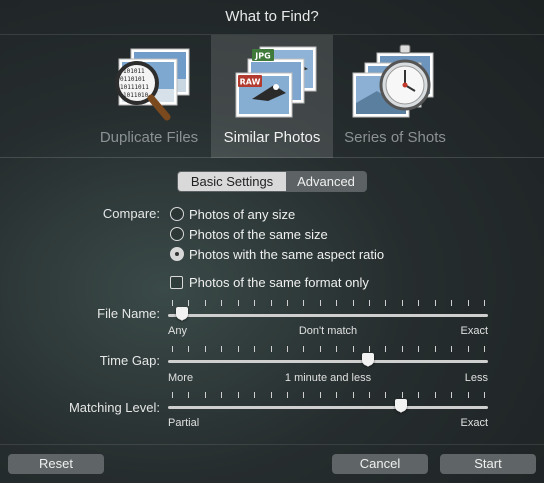 The width and height of the screenshot is (544, 483). What do you see at coordinates (287, 254) in the screenshot?
I see `option-label: Photos with the same aspect ratio` at bounding box center [287, 254].